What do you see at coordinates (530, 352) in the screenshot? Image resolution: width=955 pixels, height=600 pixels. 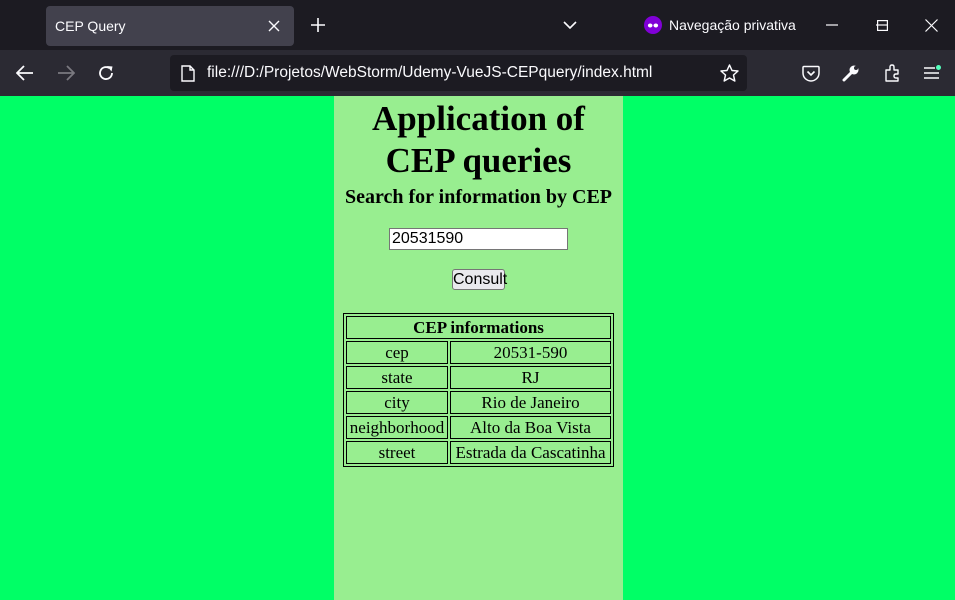 I see `row-value: 20531-590` at bounding box center [530, 352].